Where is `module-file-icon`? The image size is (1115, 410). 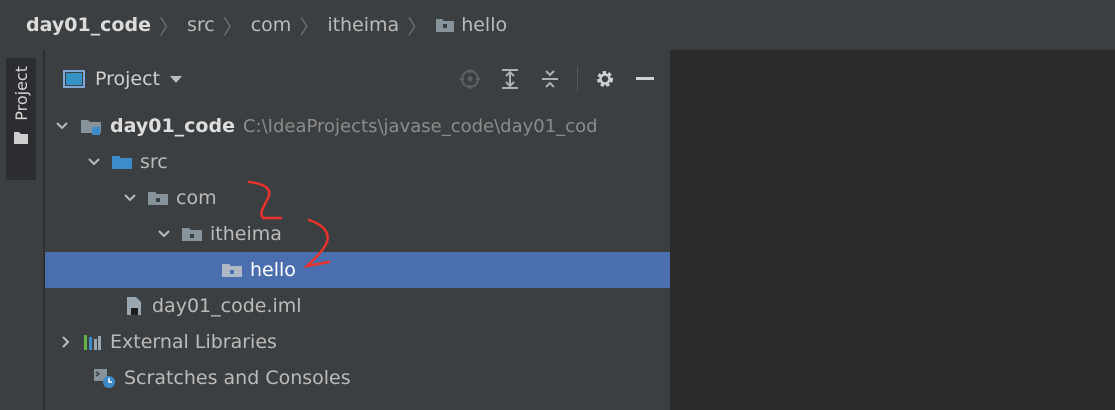
module-file-icon is located at coordinates (134, 306).